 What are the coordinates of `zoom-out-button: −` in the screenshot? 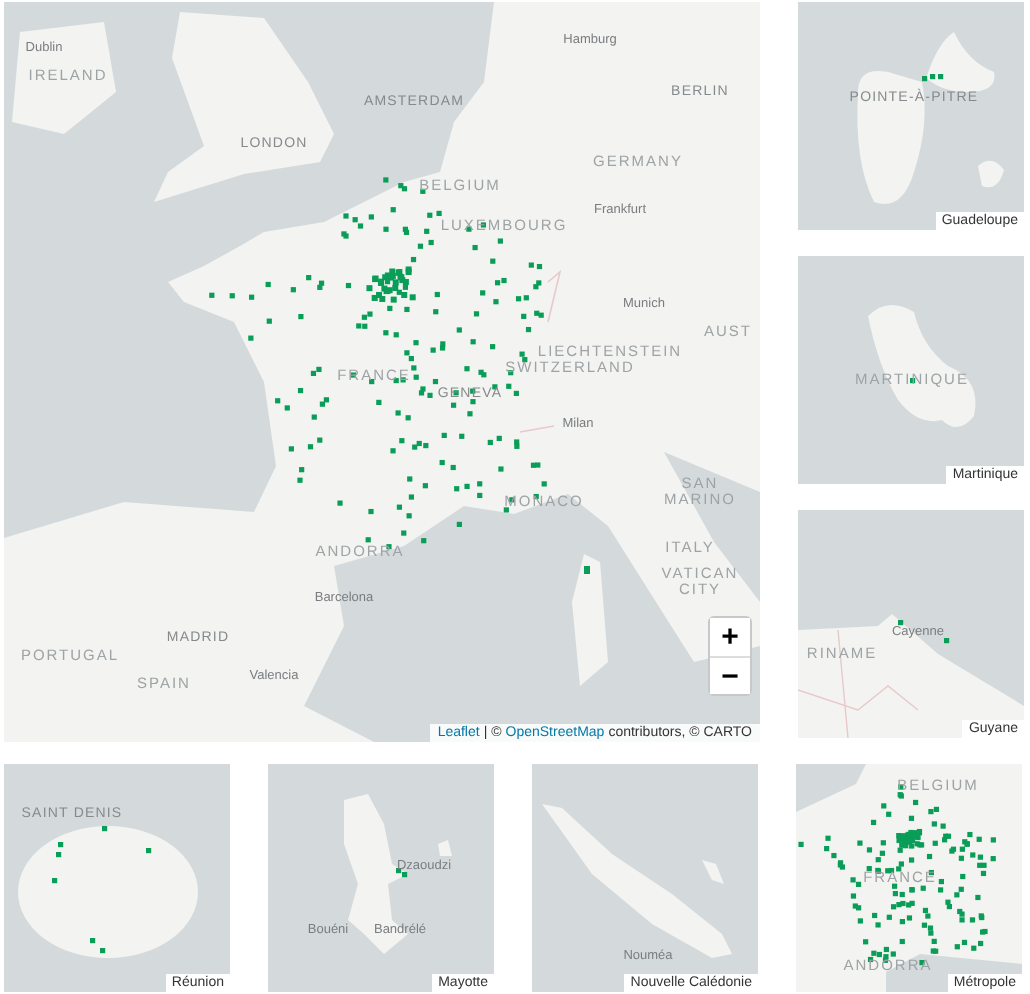 It's located at (730, 675).